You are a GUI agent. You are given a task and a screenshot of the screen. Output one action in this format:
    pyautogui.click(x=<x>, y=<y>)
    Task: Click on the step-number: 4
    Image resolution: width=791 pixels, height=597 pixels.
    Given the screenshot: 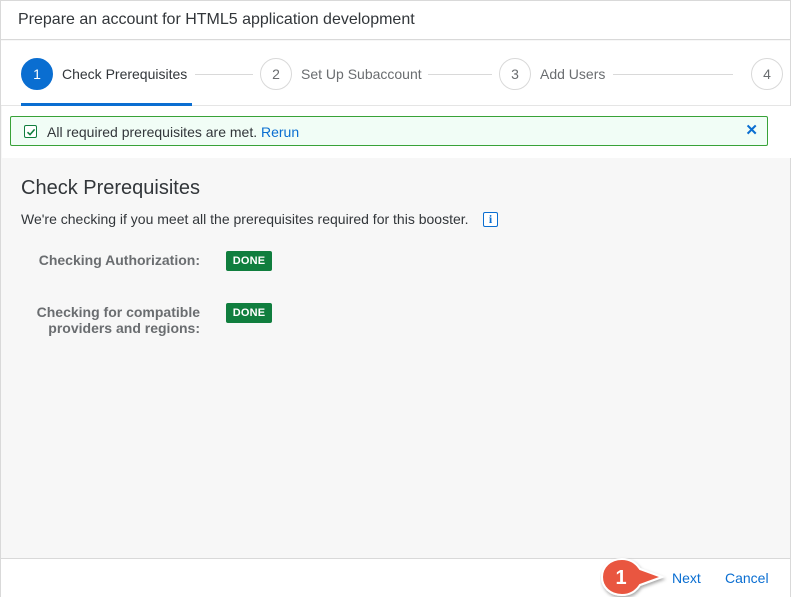 What is the action you would take?
    pyautogui.click(x=767, y=74)
    